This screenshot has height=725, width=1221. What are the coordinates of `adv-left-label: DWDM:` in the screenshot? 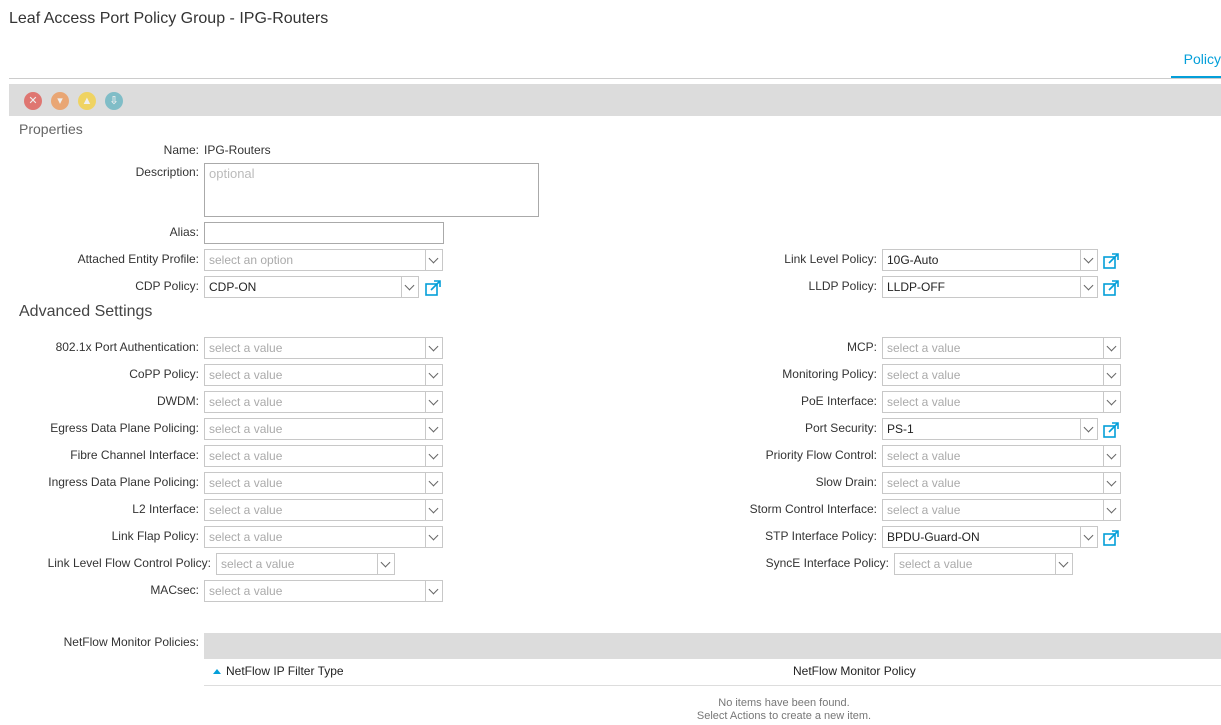 It's located at (178, 401).